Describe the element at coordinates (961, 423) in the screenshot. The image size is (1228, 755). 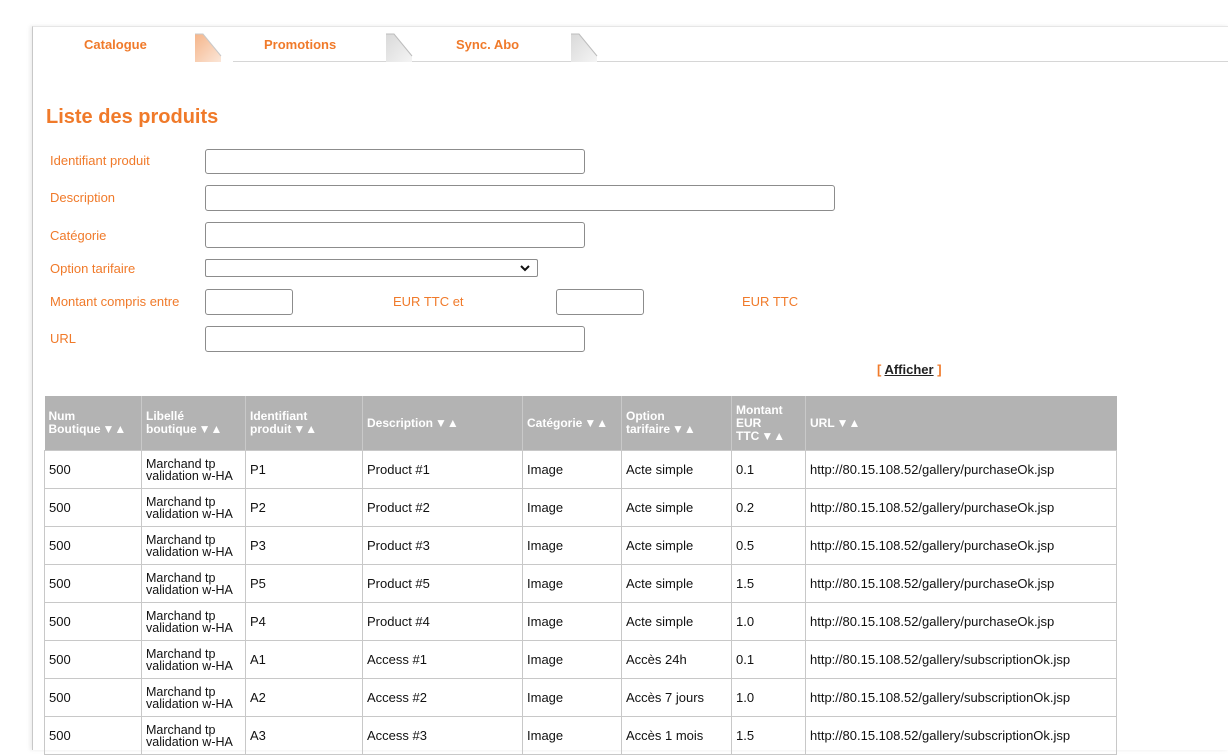
I see `column-header-url: URL ▼▲` at that location.